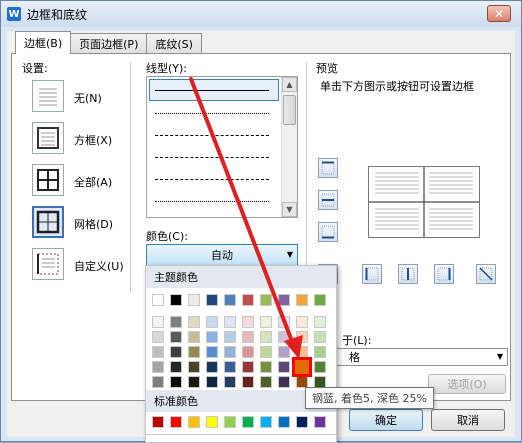  Describe the element at coordinates (243, 214) in the screenshot. I see `annotation-arrow-shaft` at that location.